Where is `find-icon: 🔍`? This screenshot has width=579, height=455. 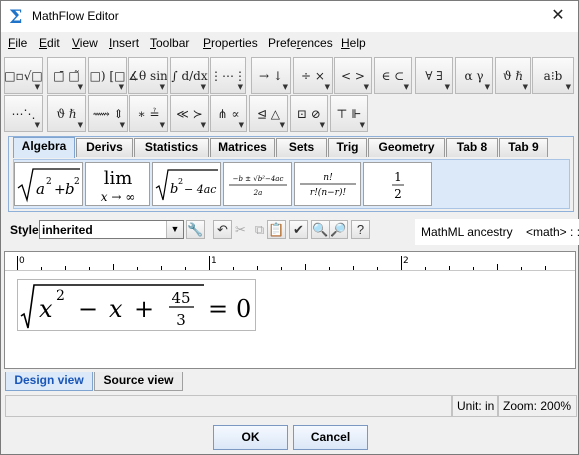
find-icon: 🔍 is located at coordinates (320, 229).